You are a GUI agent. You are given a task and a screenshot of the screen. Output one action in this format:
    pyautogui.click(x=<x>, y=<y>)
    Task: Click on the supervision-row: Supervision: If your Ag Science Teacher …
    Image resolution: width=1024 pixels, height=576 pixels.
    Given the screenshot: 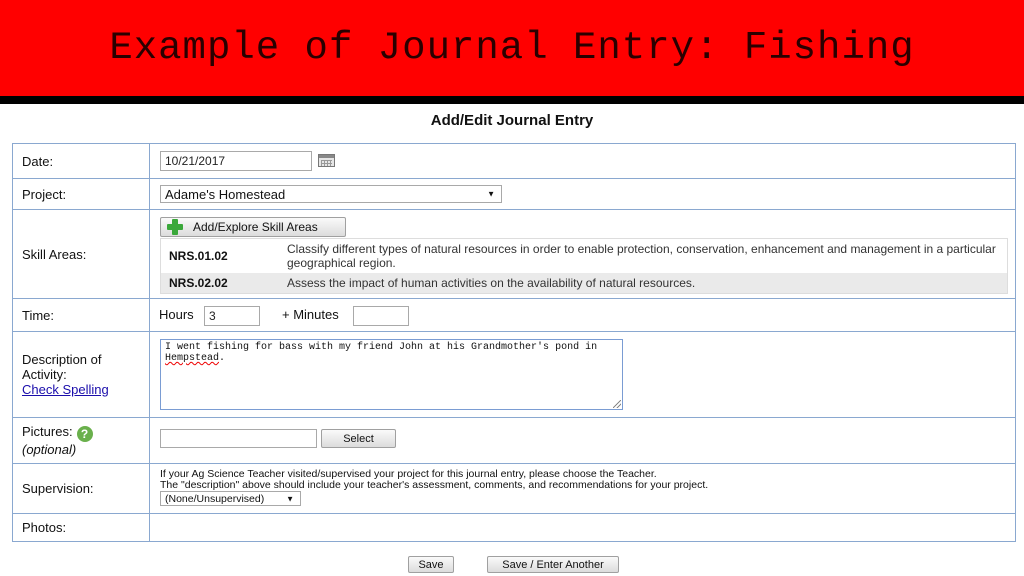 What is the action you would take?
    pyautogui.click(x=514, y=488)
    